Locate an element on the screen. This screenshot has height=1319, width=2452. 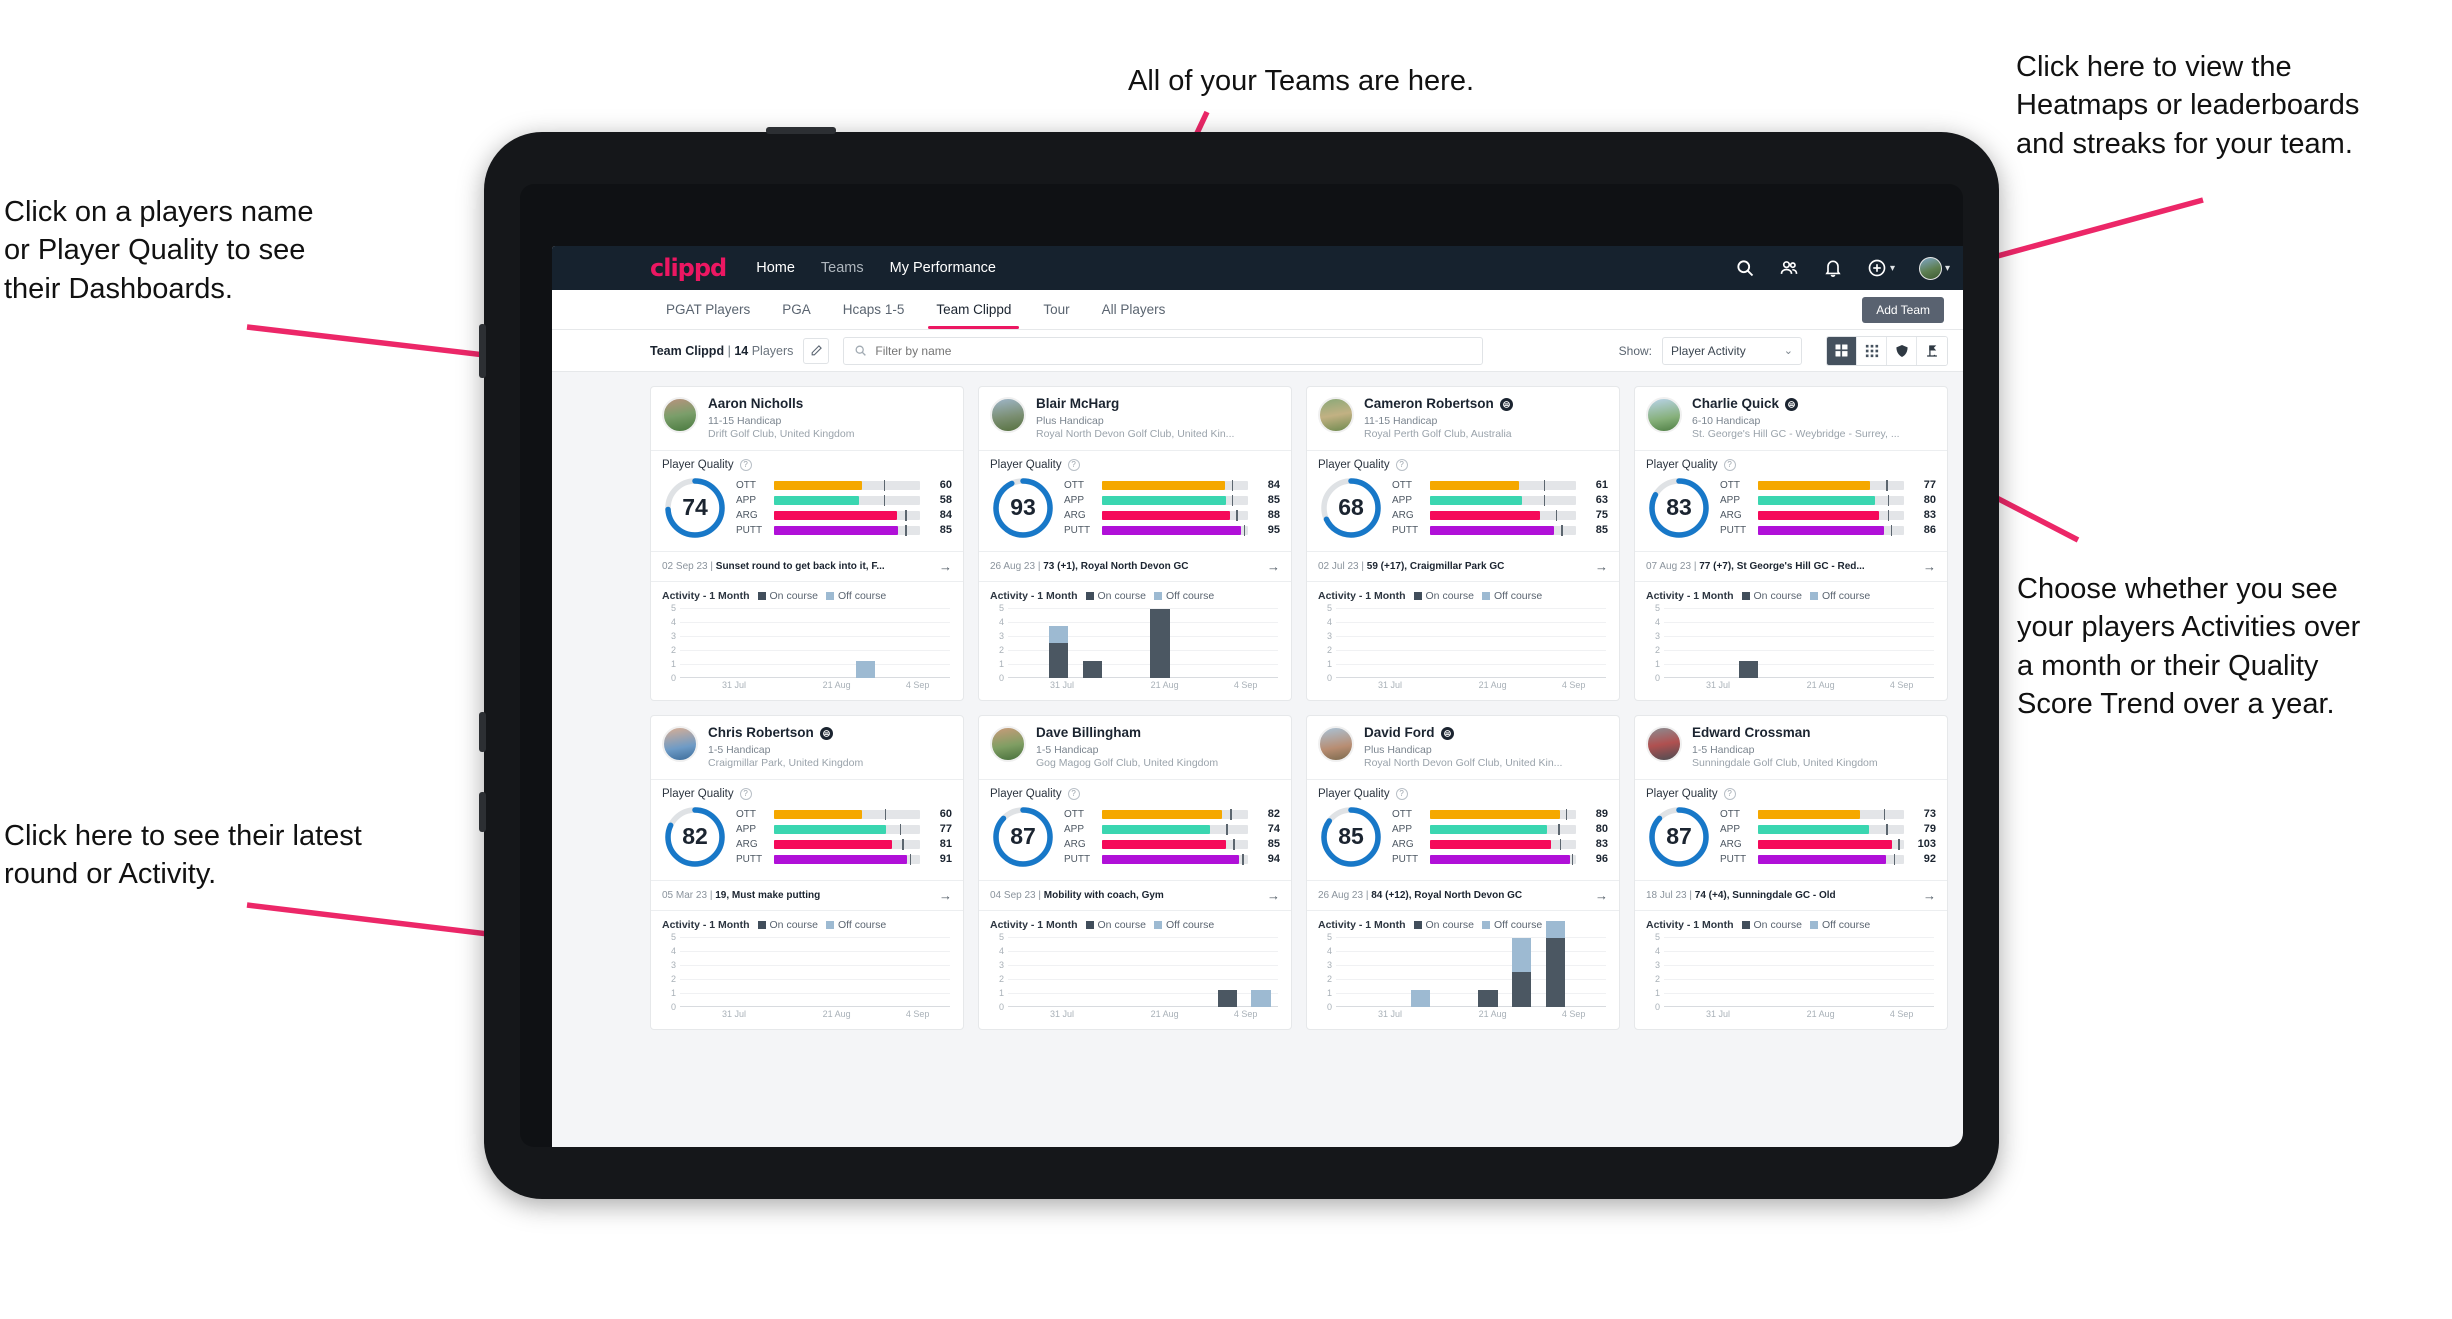
tablet-volume-up is located at coordinates (482, 351).